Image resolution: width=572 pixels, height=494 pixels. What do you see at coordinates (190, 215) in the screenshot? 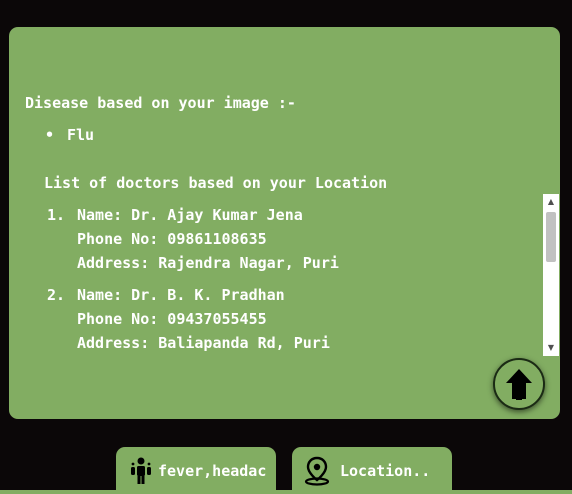
I see `doctor-name: Name: Dr. Ajay Kumar Jena` at bounding box center [190, 215].